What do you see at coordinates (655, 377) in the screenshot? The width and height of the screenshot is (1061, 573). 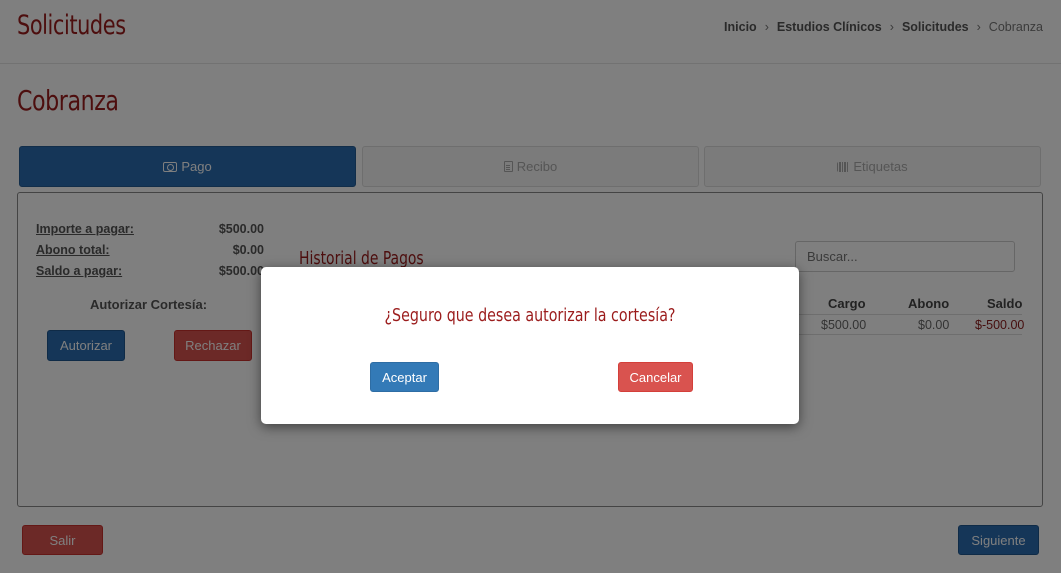 I see `cancelar-button: Cancelar` at bounding box center [655, 377].